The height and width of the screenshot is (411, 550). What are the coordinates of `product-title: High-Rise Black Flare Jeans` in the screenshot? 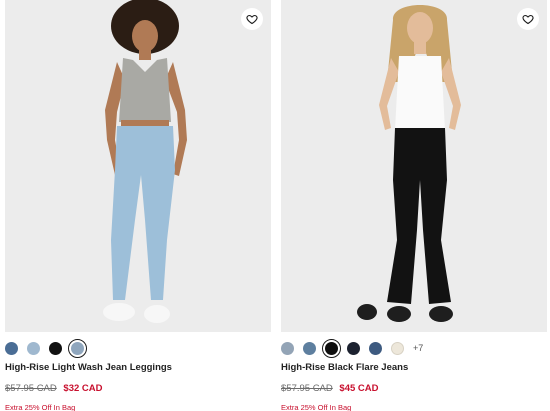 It's located at (344, 367).